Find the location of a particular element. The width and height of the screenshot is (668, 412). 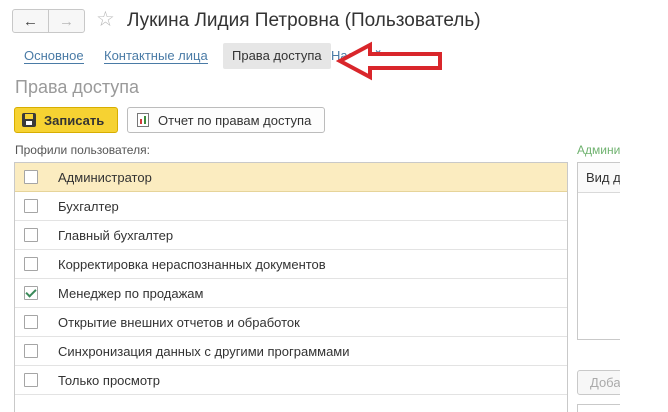

profile-row: Главный бухгалтер is located at coordinates (291, 235).